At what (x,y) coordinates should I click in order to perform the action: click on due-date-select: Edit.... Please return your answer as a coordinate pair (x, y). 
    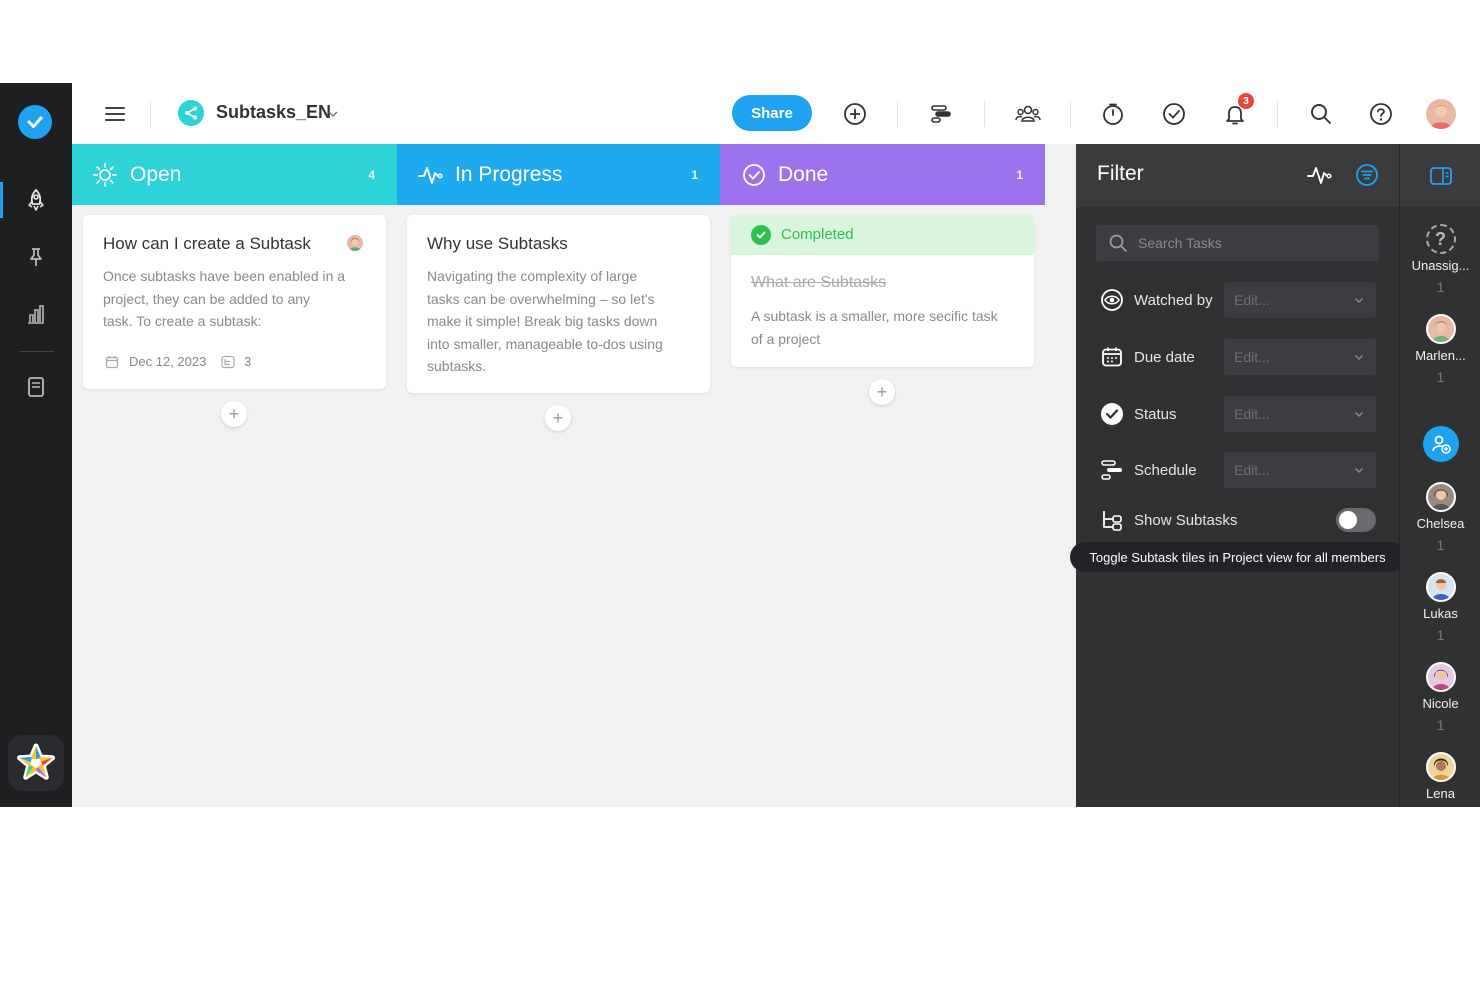
    Looking at the image, I should click on (1300, 357).